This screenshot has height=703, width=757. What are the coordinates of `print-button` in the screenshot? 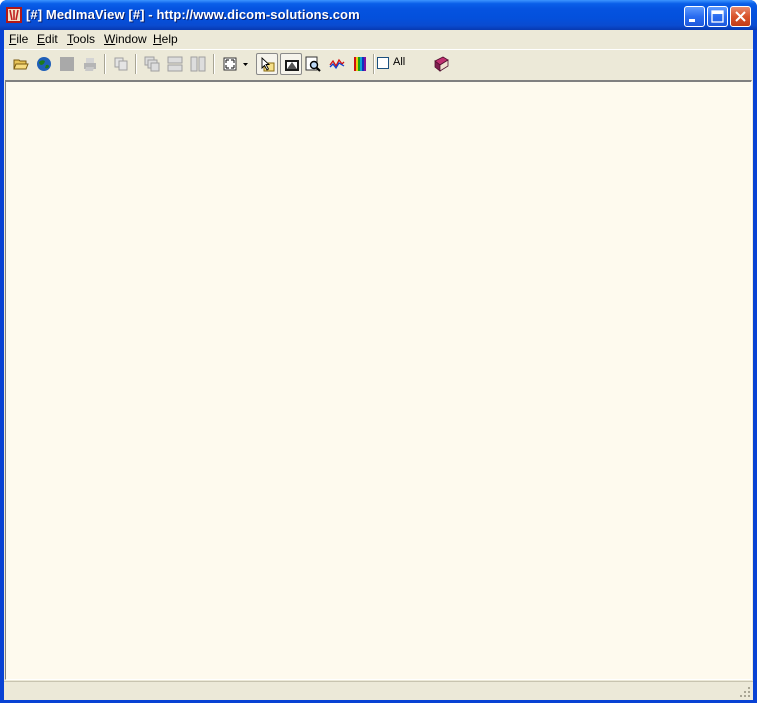 It's located at (90, 64).